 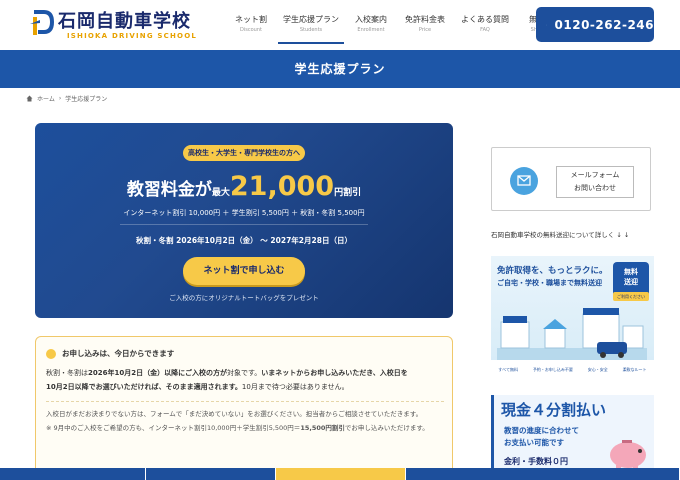 I want to click on logo-subtitle: ISHIOKA DRIVING SCHOOL, so click(x=132, y=36).